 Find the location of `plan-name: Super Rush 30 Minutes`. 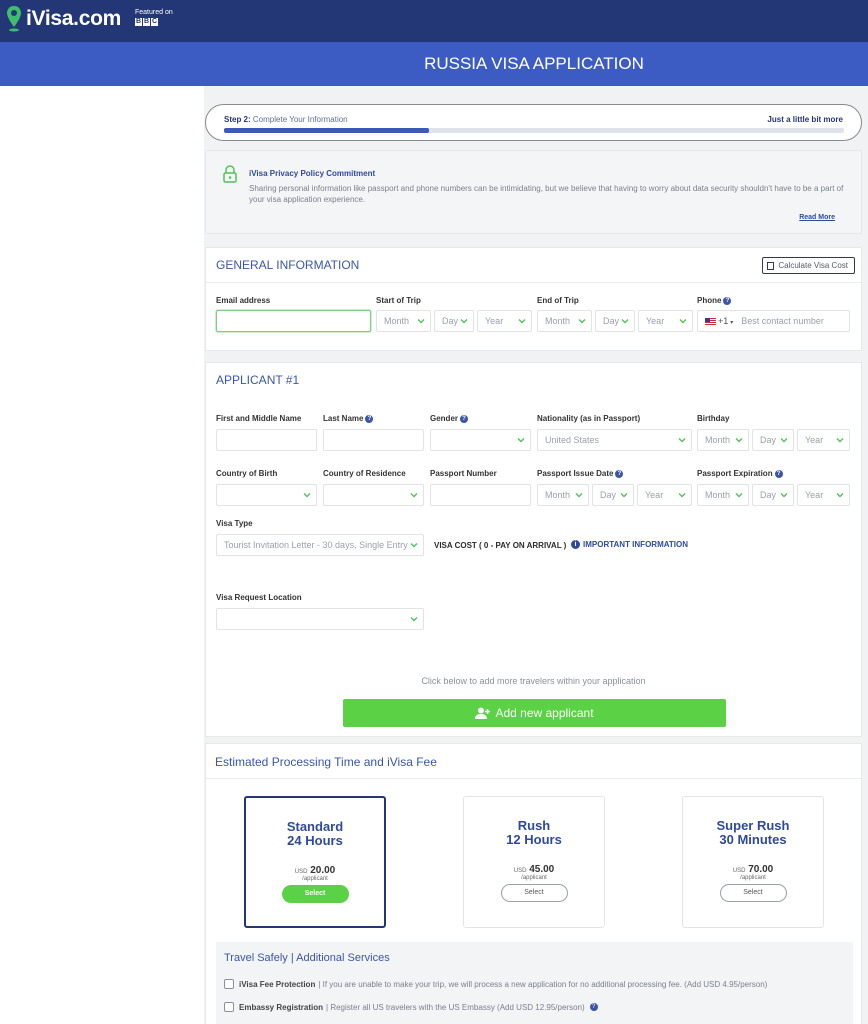

plan-name: Super Rush 30 Minutes is located at coordinates (753, 832).